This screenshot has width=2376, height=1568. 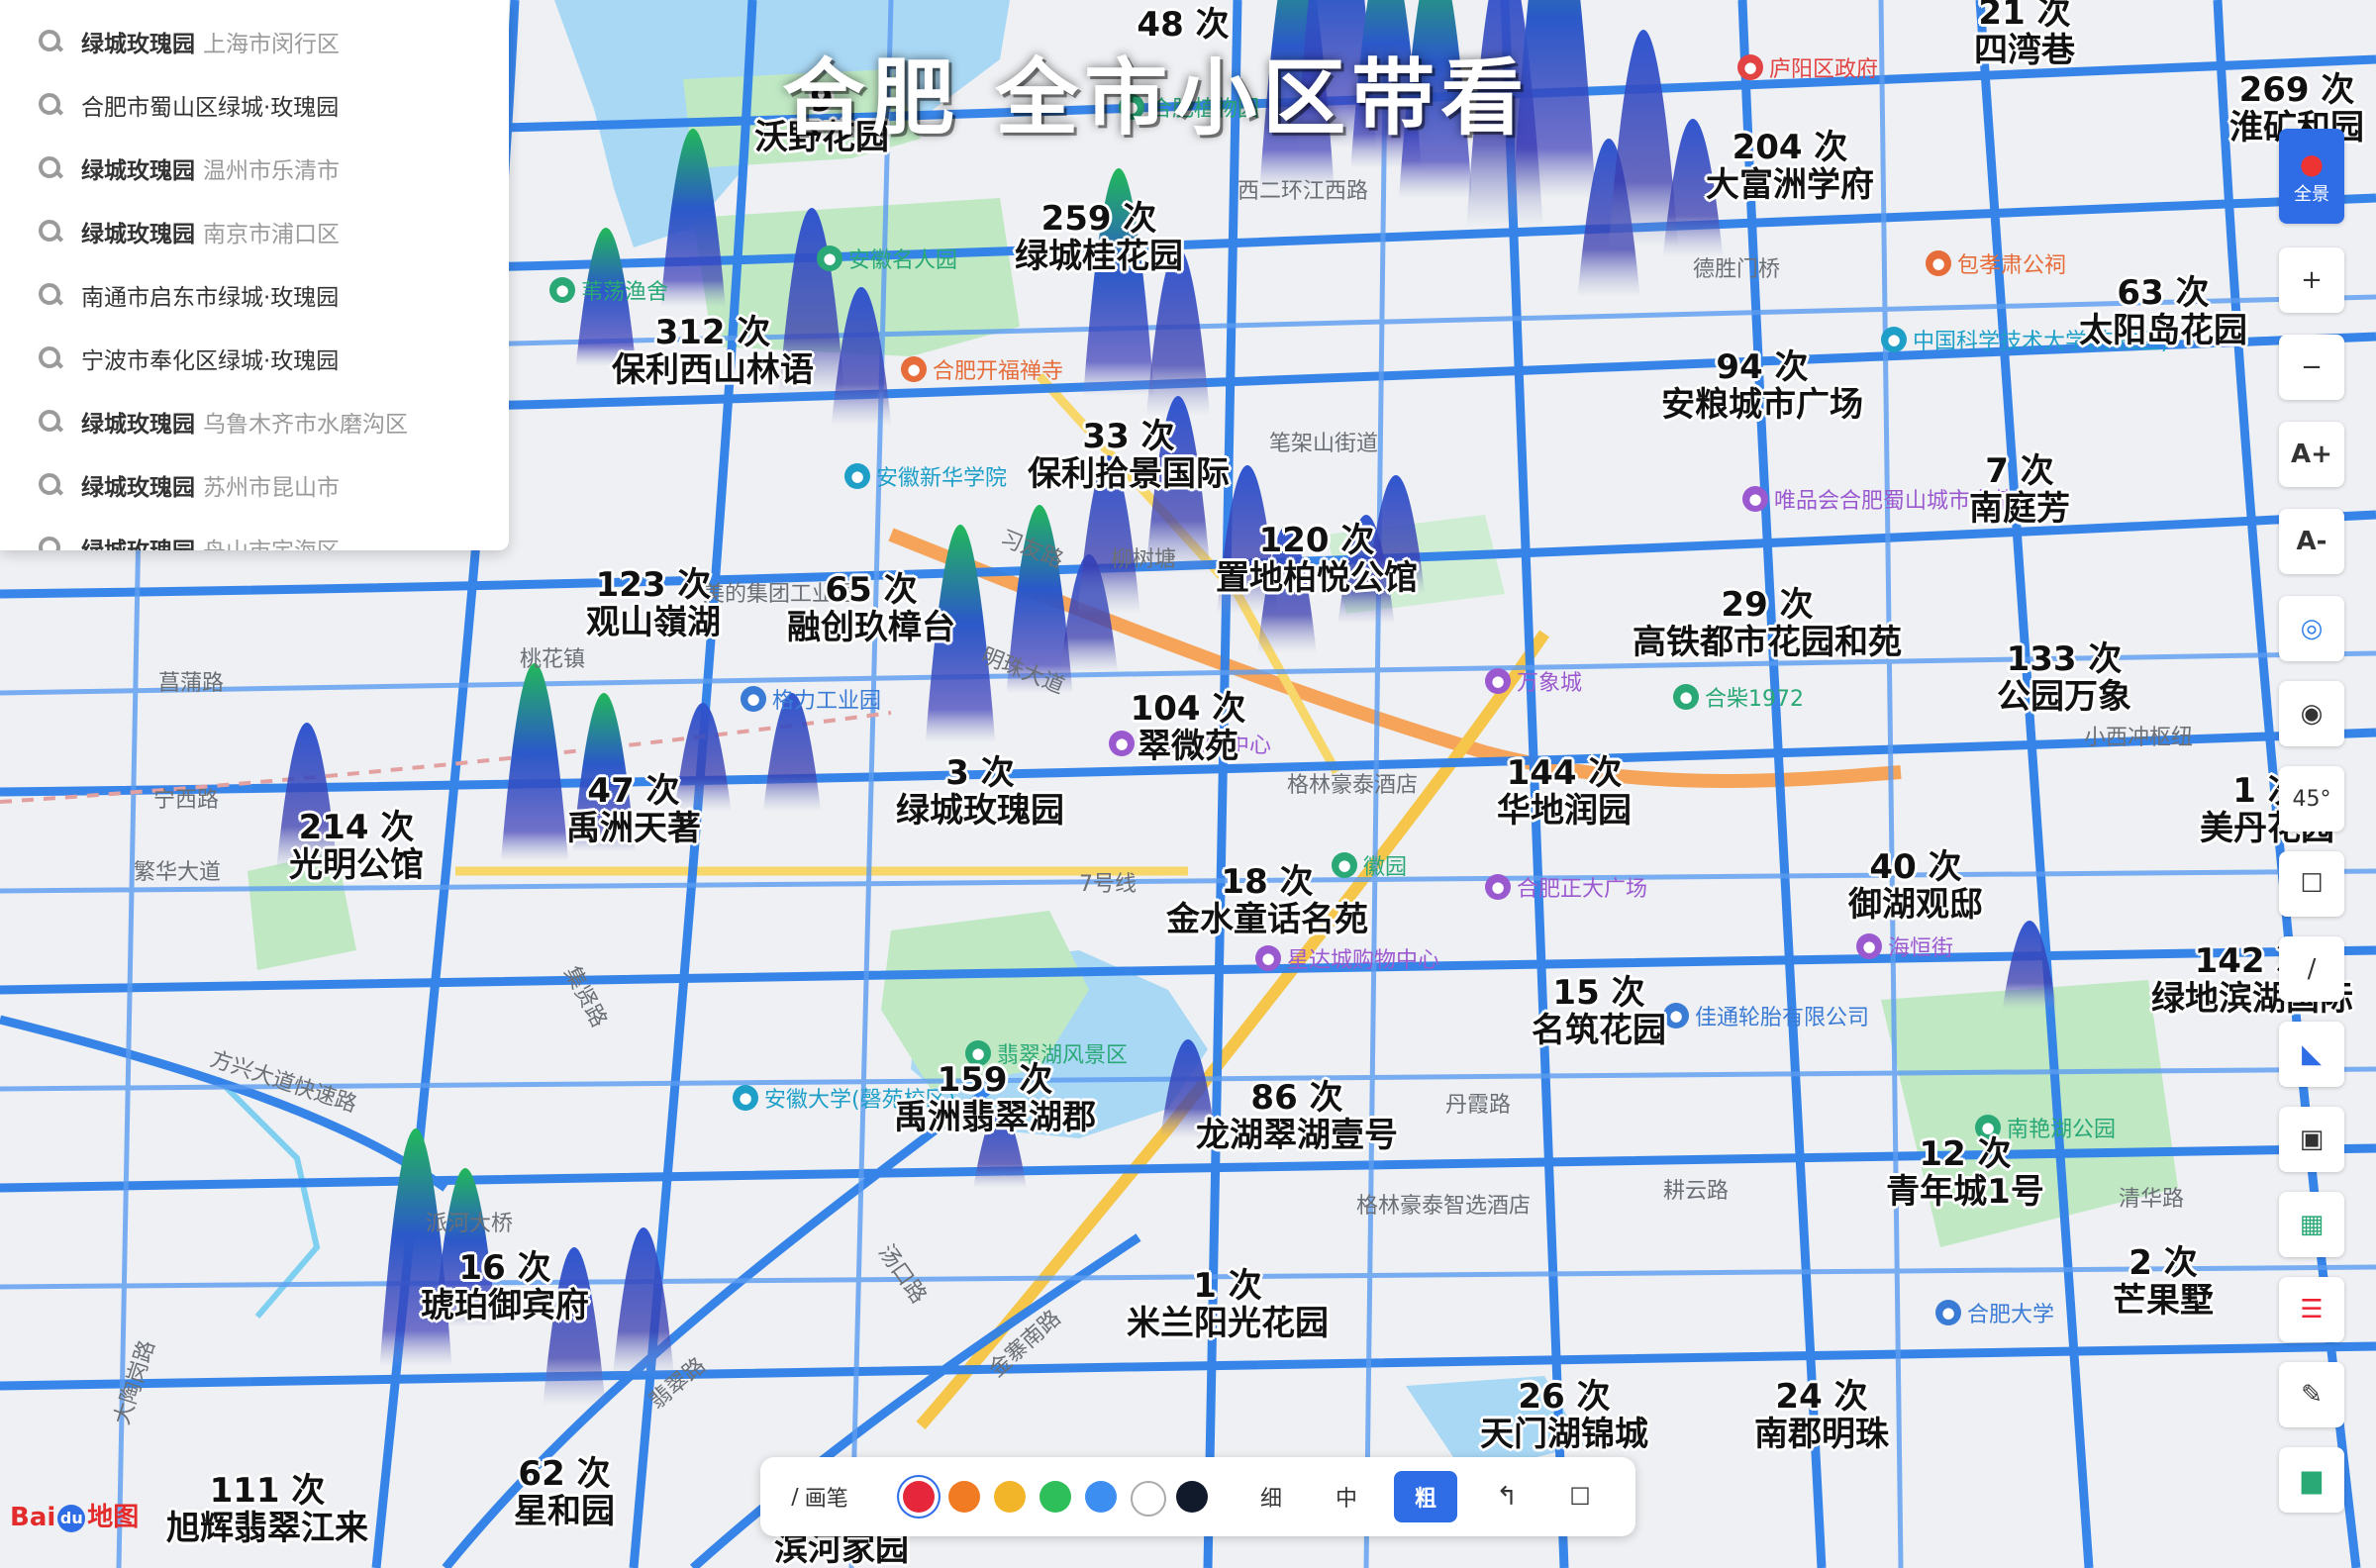 What do you see at coordinates (2311, 969) in the screenshot?
I see `brush-icon: ∕` at bounding box center [2311, 969].